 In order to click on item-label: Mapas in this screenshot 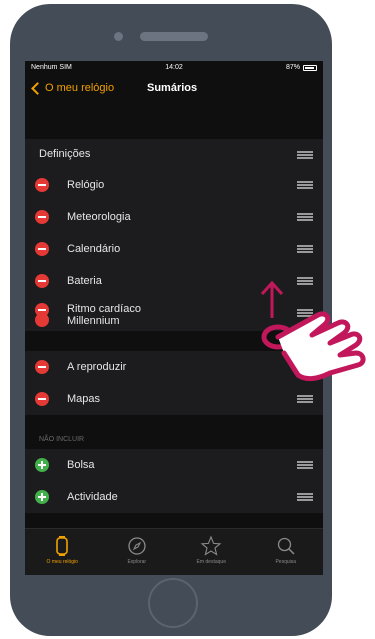, I will do `click(84, 399)`.